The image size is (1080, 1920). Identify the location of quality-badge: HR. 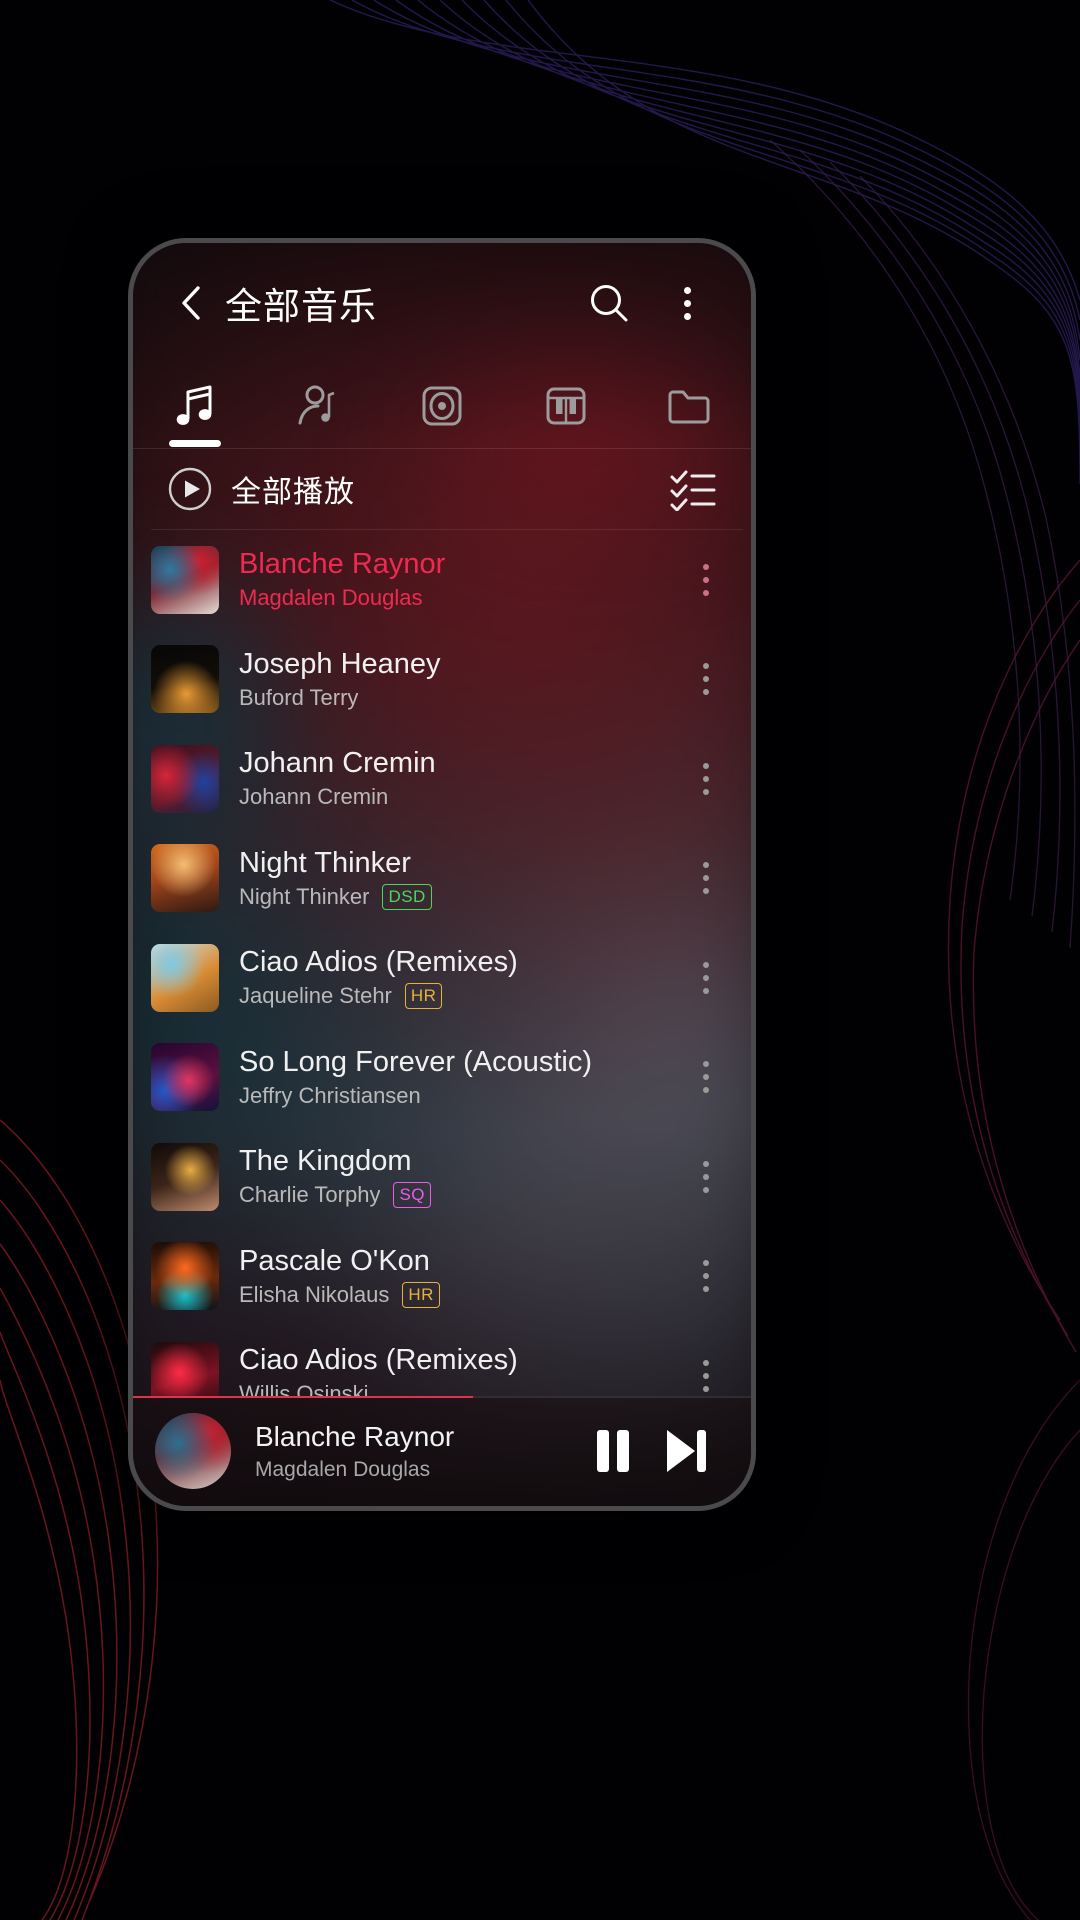
(423, 996).